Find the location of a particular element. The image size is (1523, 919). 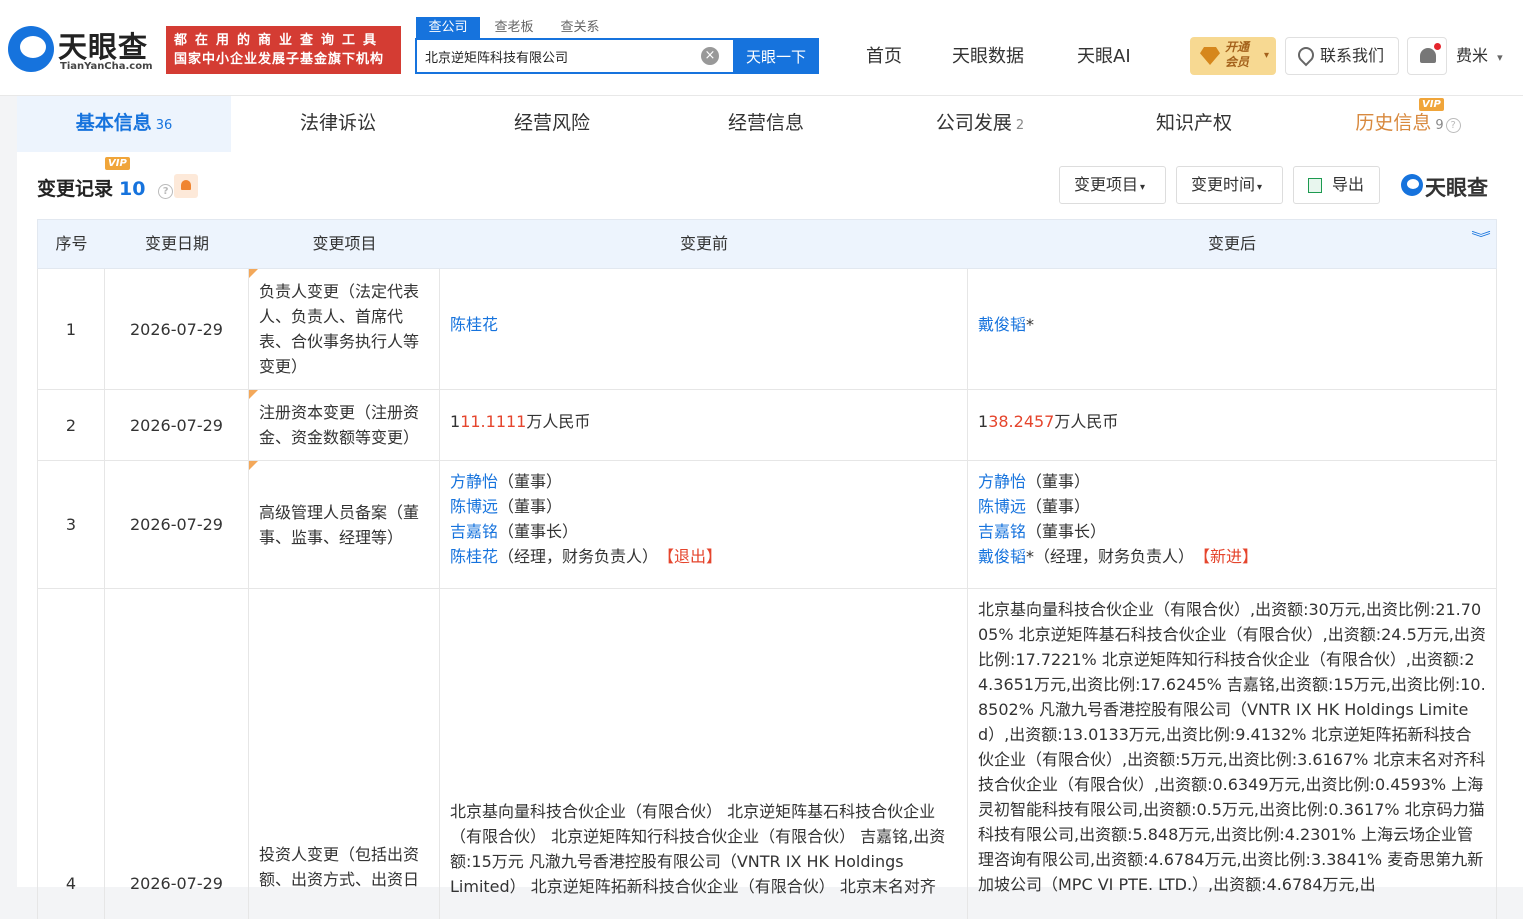

watermark-text: 天眼查 is located at coordinates (1456, 188).